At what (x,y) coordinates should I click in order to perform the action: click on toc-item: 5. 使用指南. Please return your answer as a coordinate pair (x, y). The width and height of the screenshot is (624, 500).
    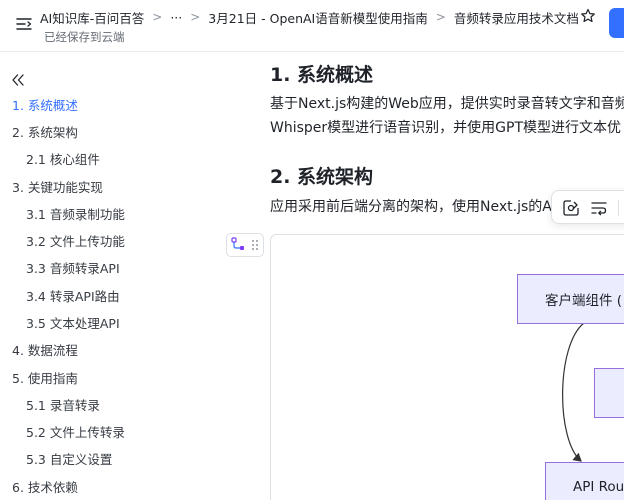
    Looking at the image, I should click on (45, 379).